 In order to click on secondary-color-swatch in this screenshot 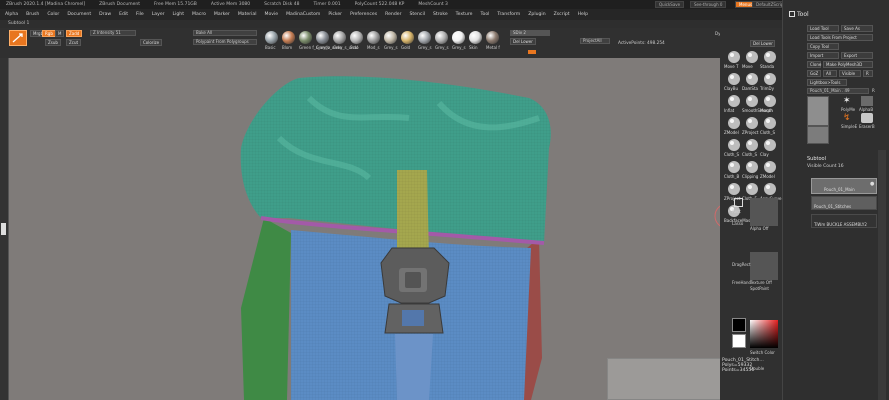, I will do `click(739, 341)`.